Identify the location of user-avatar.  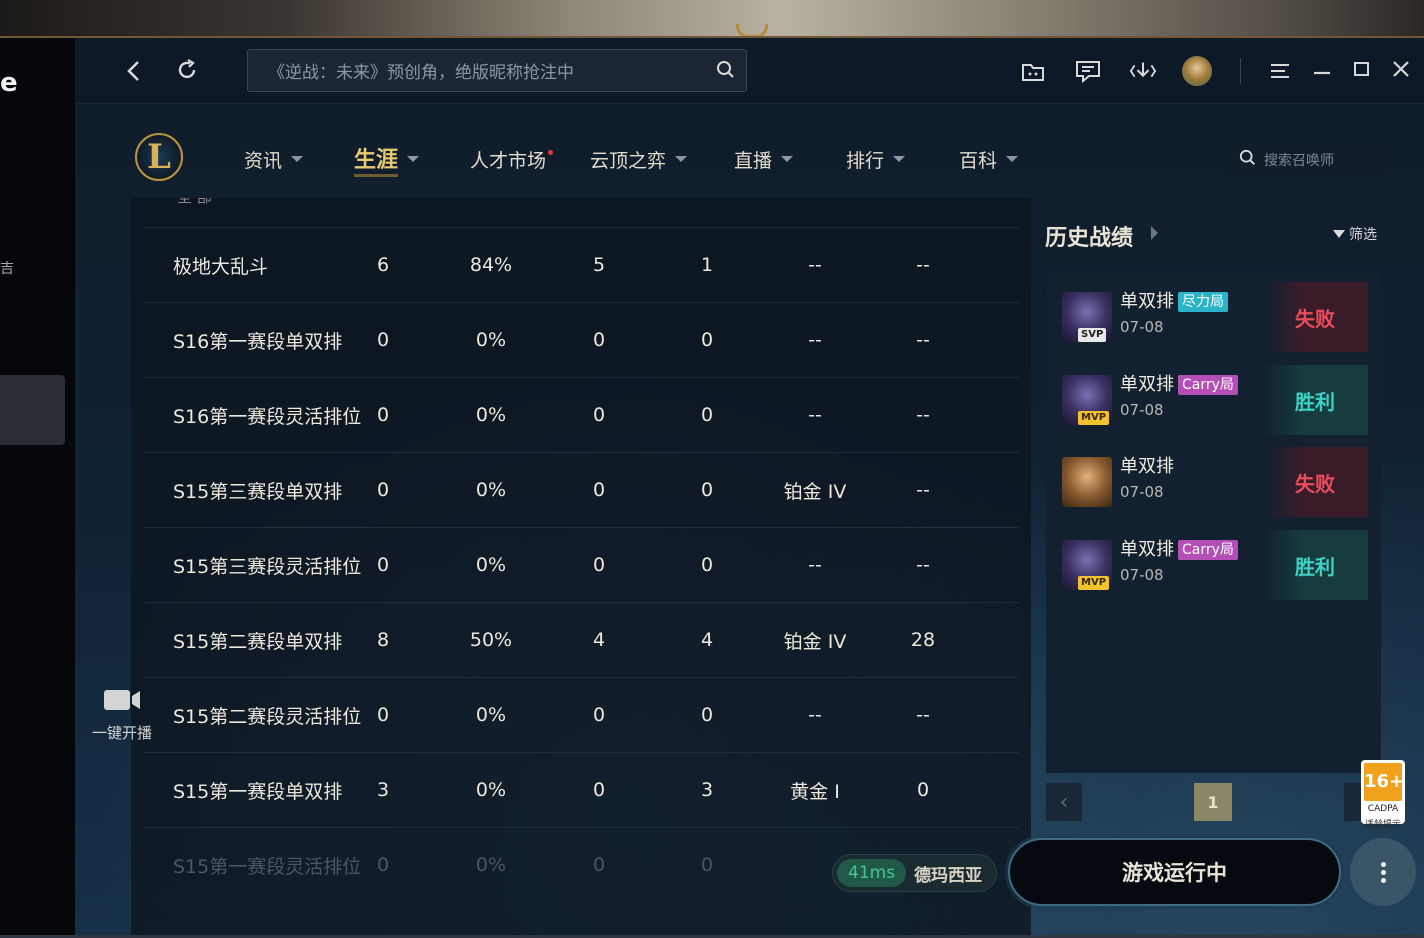
(1197, 71).